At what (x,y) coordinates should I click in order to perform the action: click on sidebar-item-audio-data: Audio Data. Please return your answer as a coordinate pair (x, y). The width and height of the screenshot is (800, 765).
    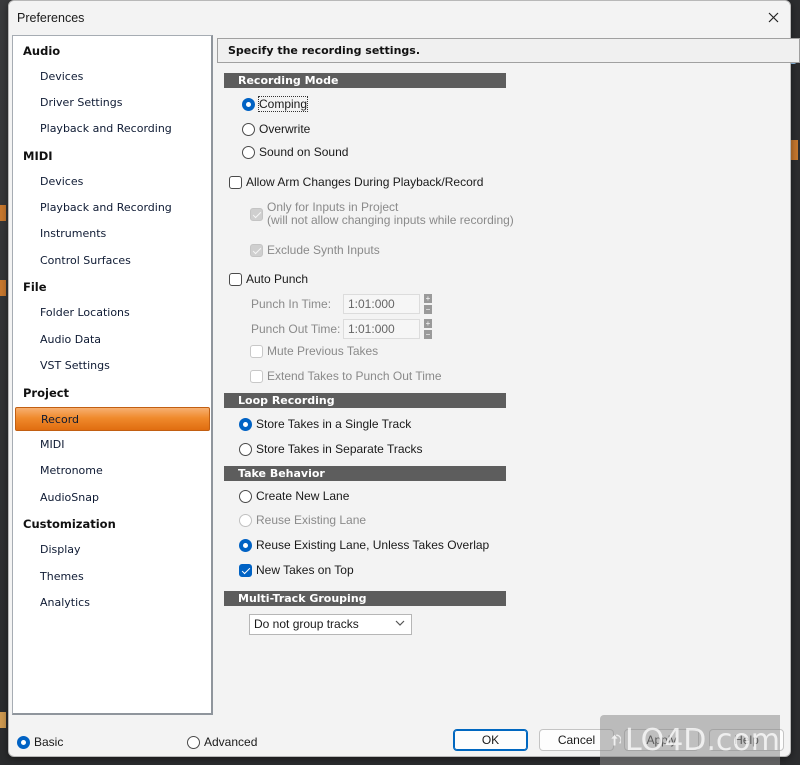
    Looking at the image, I should click on (112, 340).